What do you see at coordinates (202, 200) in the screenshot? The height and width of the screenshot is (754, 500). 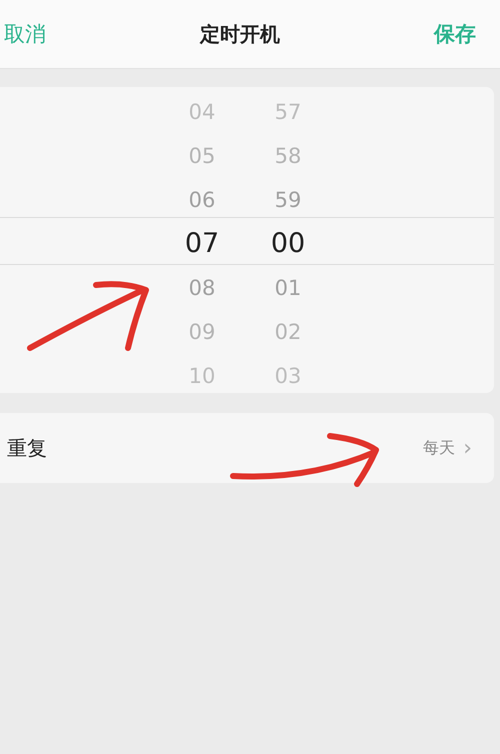 I see `picker-item: 06` at bounding box center [202, 200].